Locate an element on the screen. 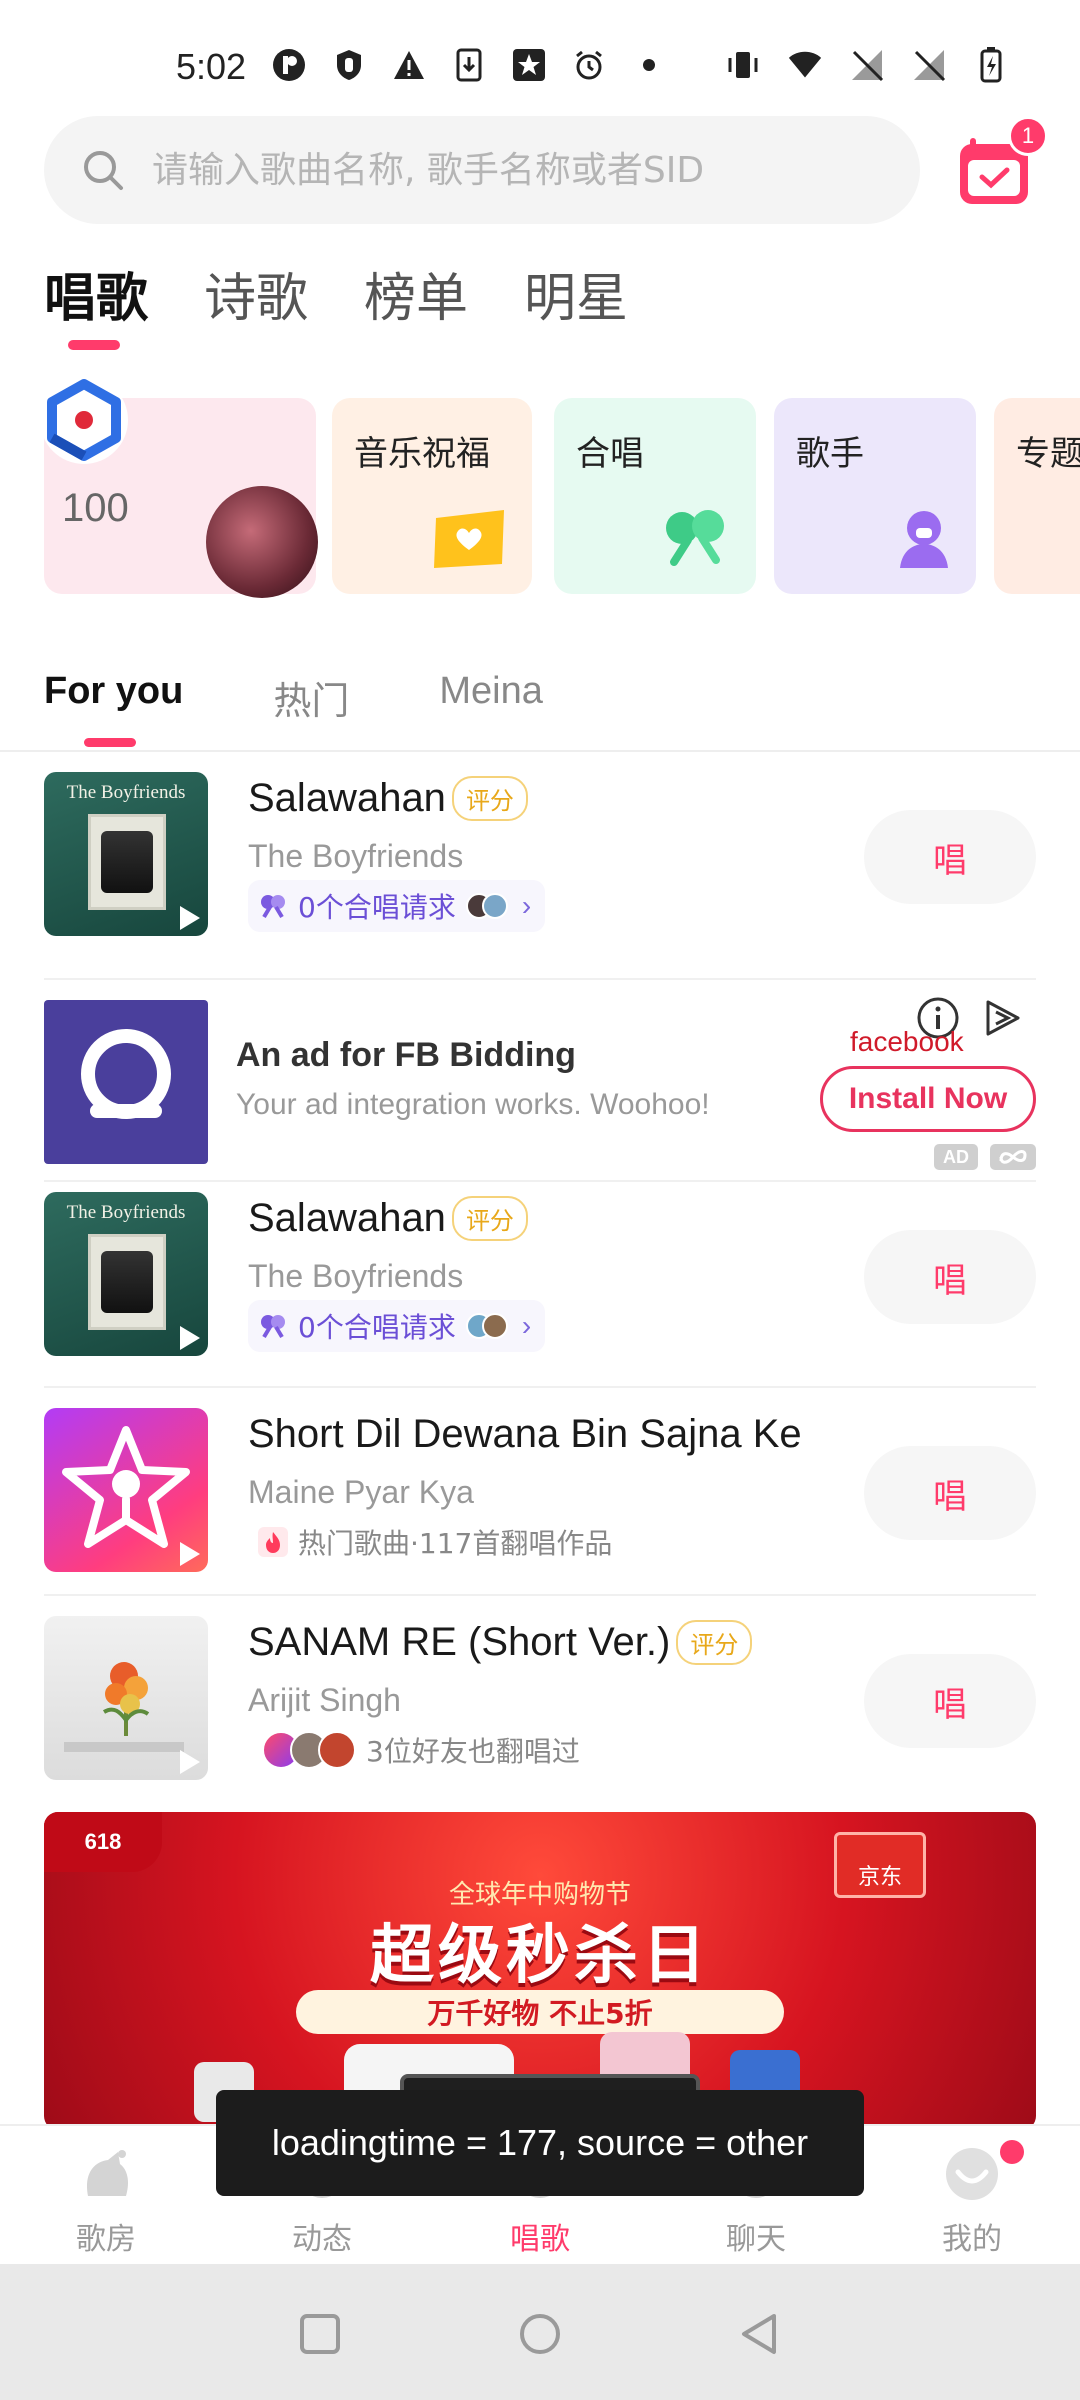  tab-stars: 明星 is located at coordinates (576, 293).